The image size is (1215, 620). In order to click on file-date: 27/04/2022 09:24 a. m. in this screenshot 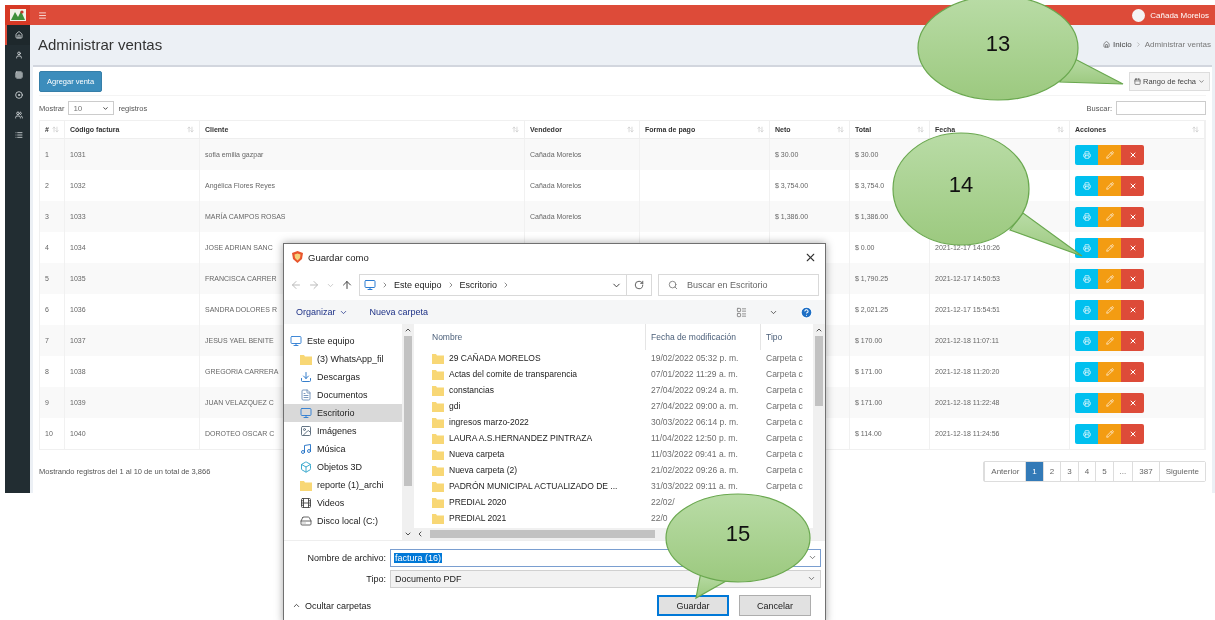, I will do `click(695, 390)`.